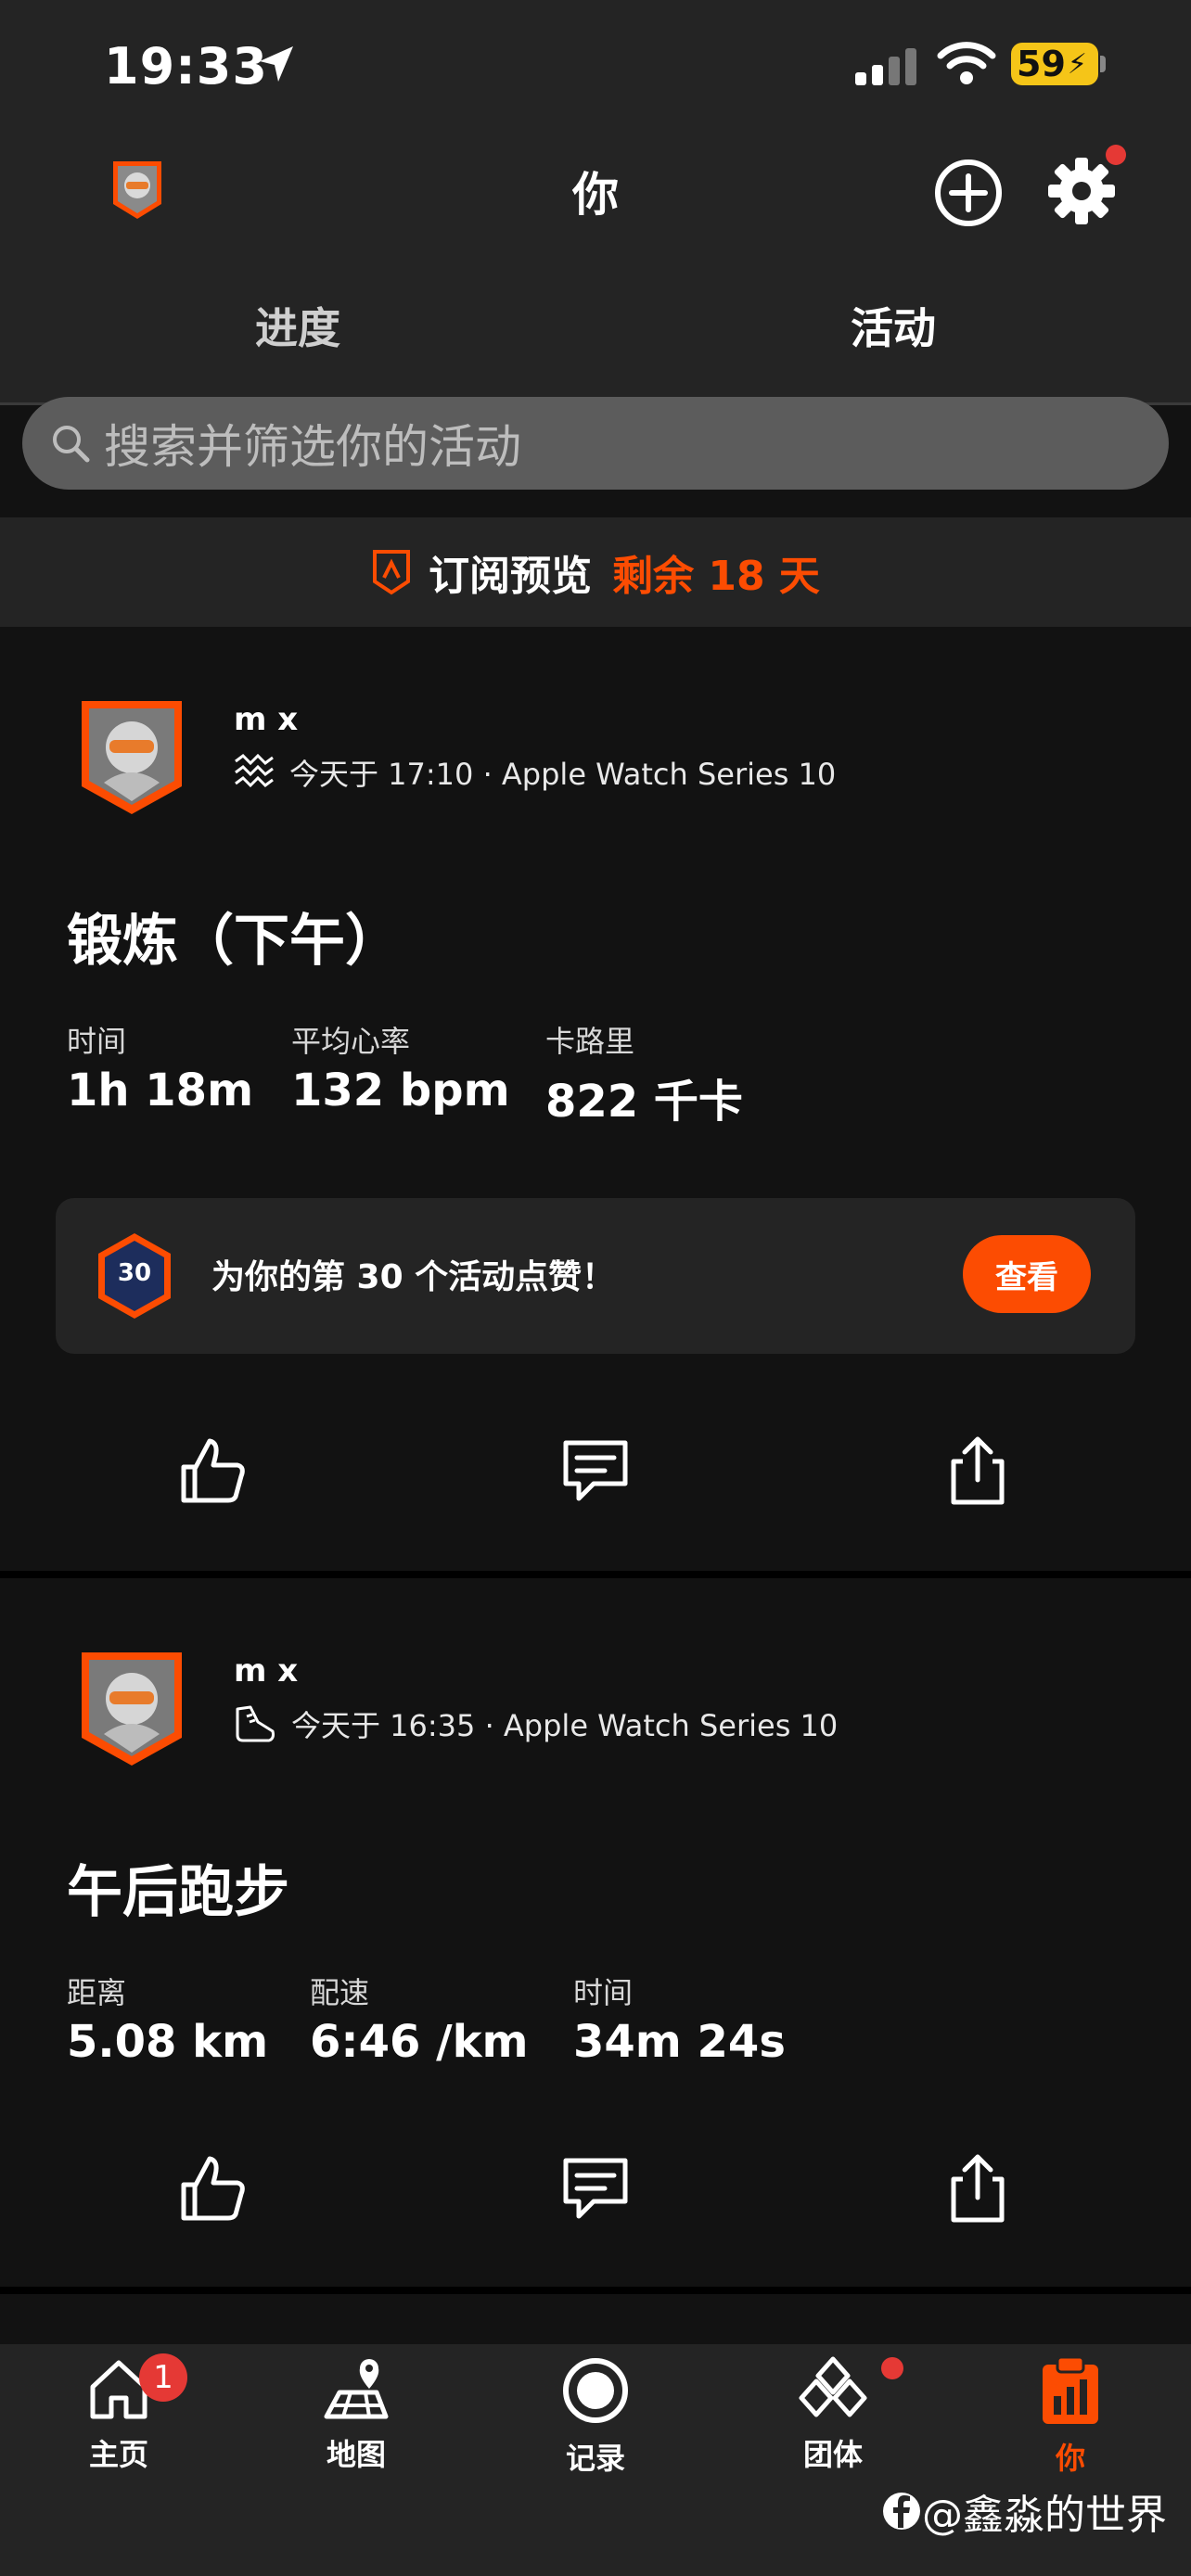  Describe the element at coordinates (1041, 64) in the screenshot. I see `battery-level: 59` at that location.